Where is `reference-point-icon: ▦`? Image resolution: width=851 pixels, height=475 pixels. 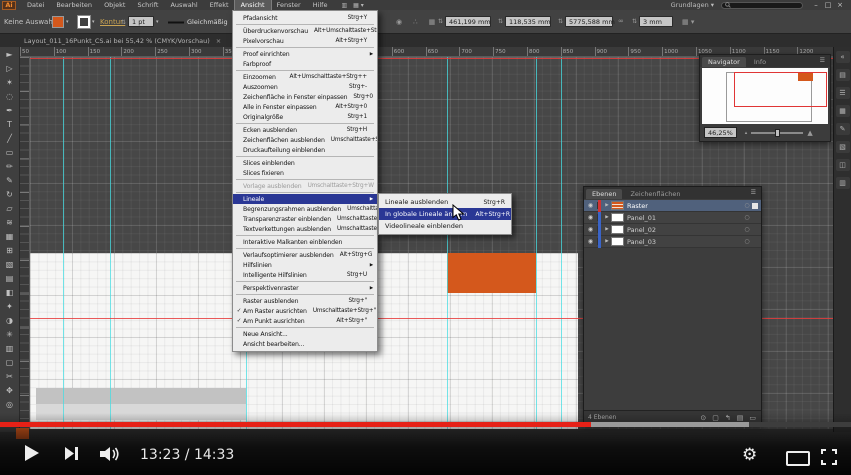
reference-point-icon: ▦ is located at coordinates (432, 22).